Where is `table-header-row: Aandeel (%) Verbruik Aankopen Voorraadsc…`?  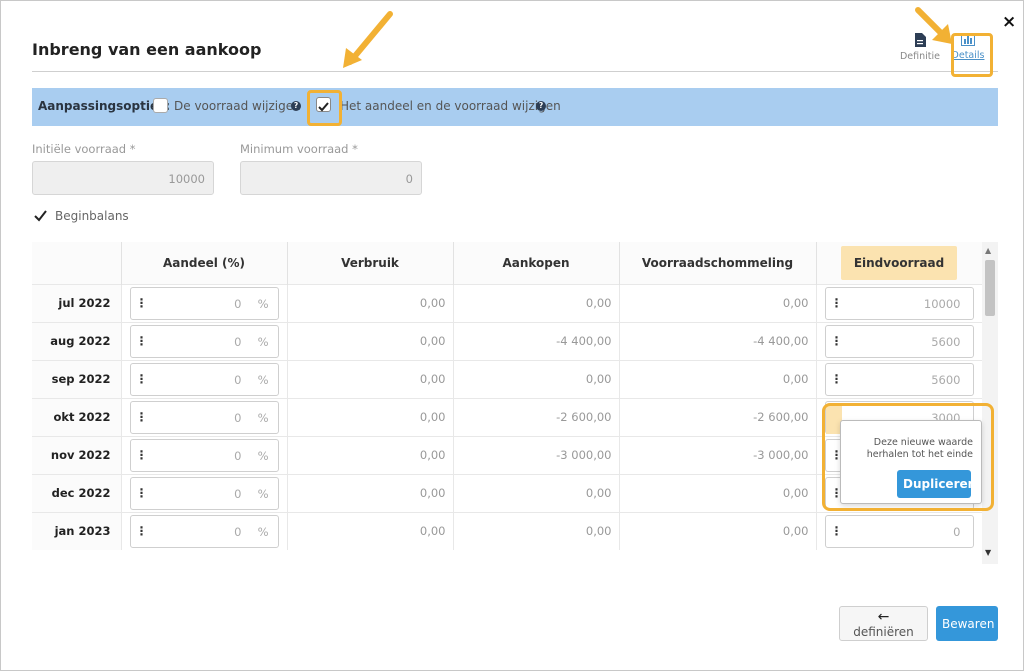
table-header-row: Aandeel (%) Verbruik Aankopen Voorraadsc… is located at coordinates (507, 263).